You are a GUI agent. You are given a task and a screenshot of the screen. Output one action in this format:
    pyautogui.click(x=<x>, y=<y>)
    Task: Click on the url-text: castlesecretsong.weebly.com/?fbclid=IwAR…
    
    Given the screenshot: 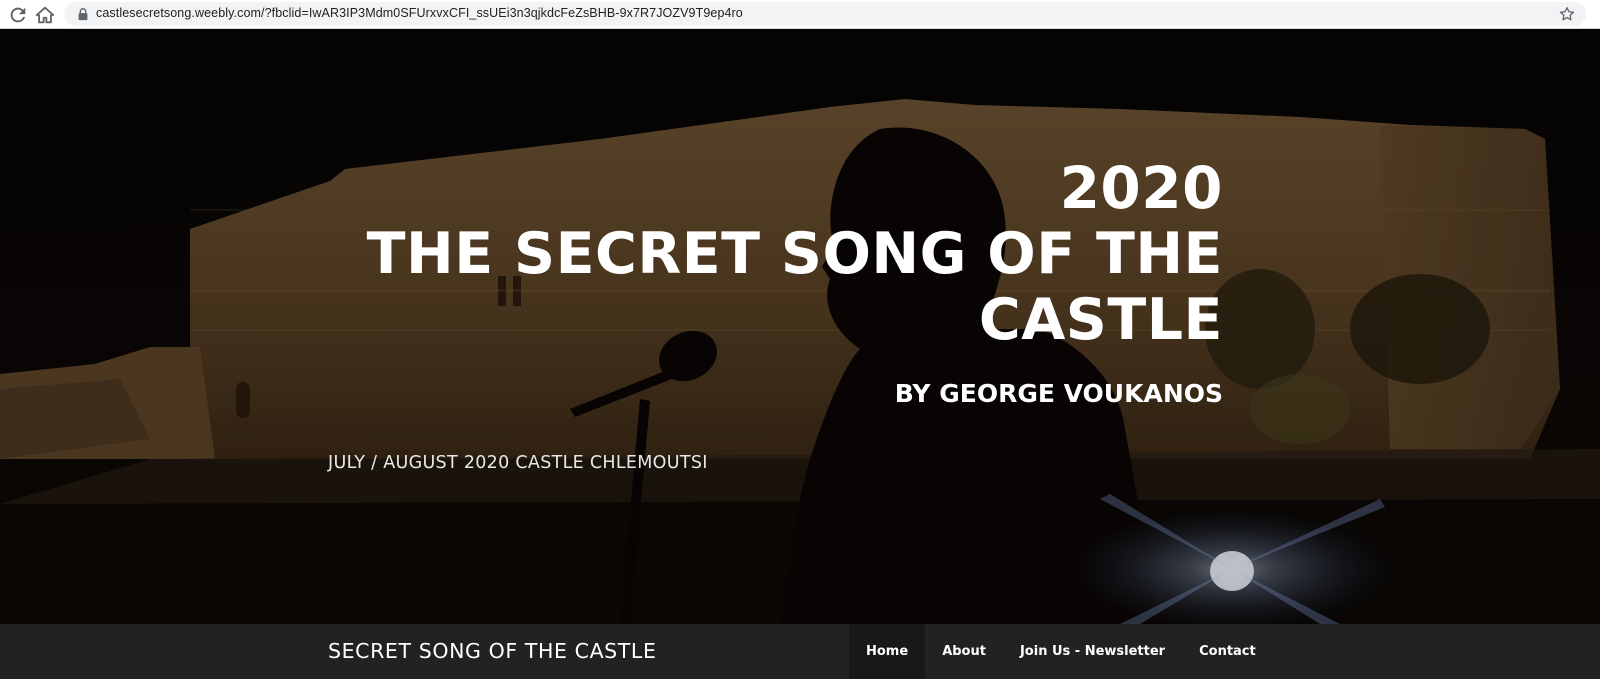 What is the action you would take?
    pyautogui.click(x=419, y=13)
    